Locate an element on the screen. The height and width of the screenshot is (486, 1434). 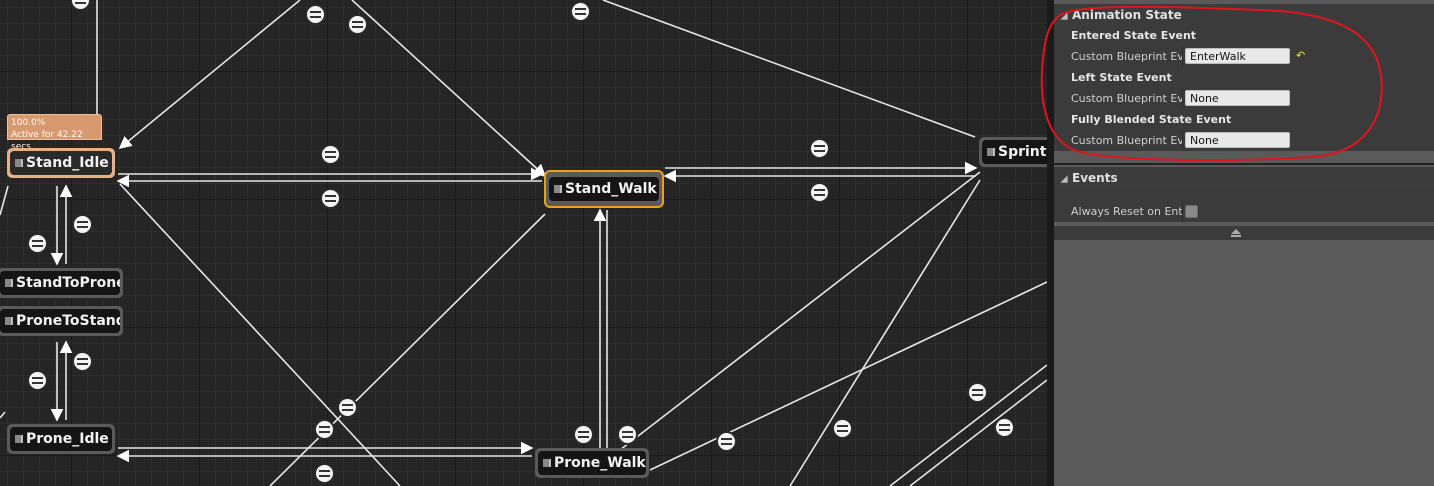
expand-bar-icon is located at coordinates (1236, 236).